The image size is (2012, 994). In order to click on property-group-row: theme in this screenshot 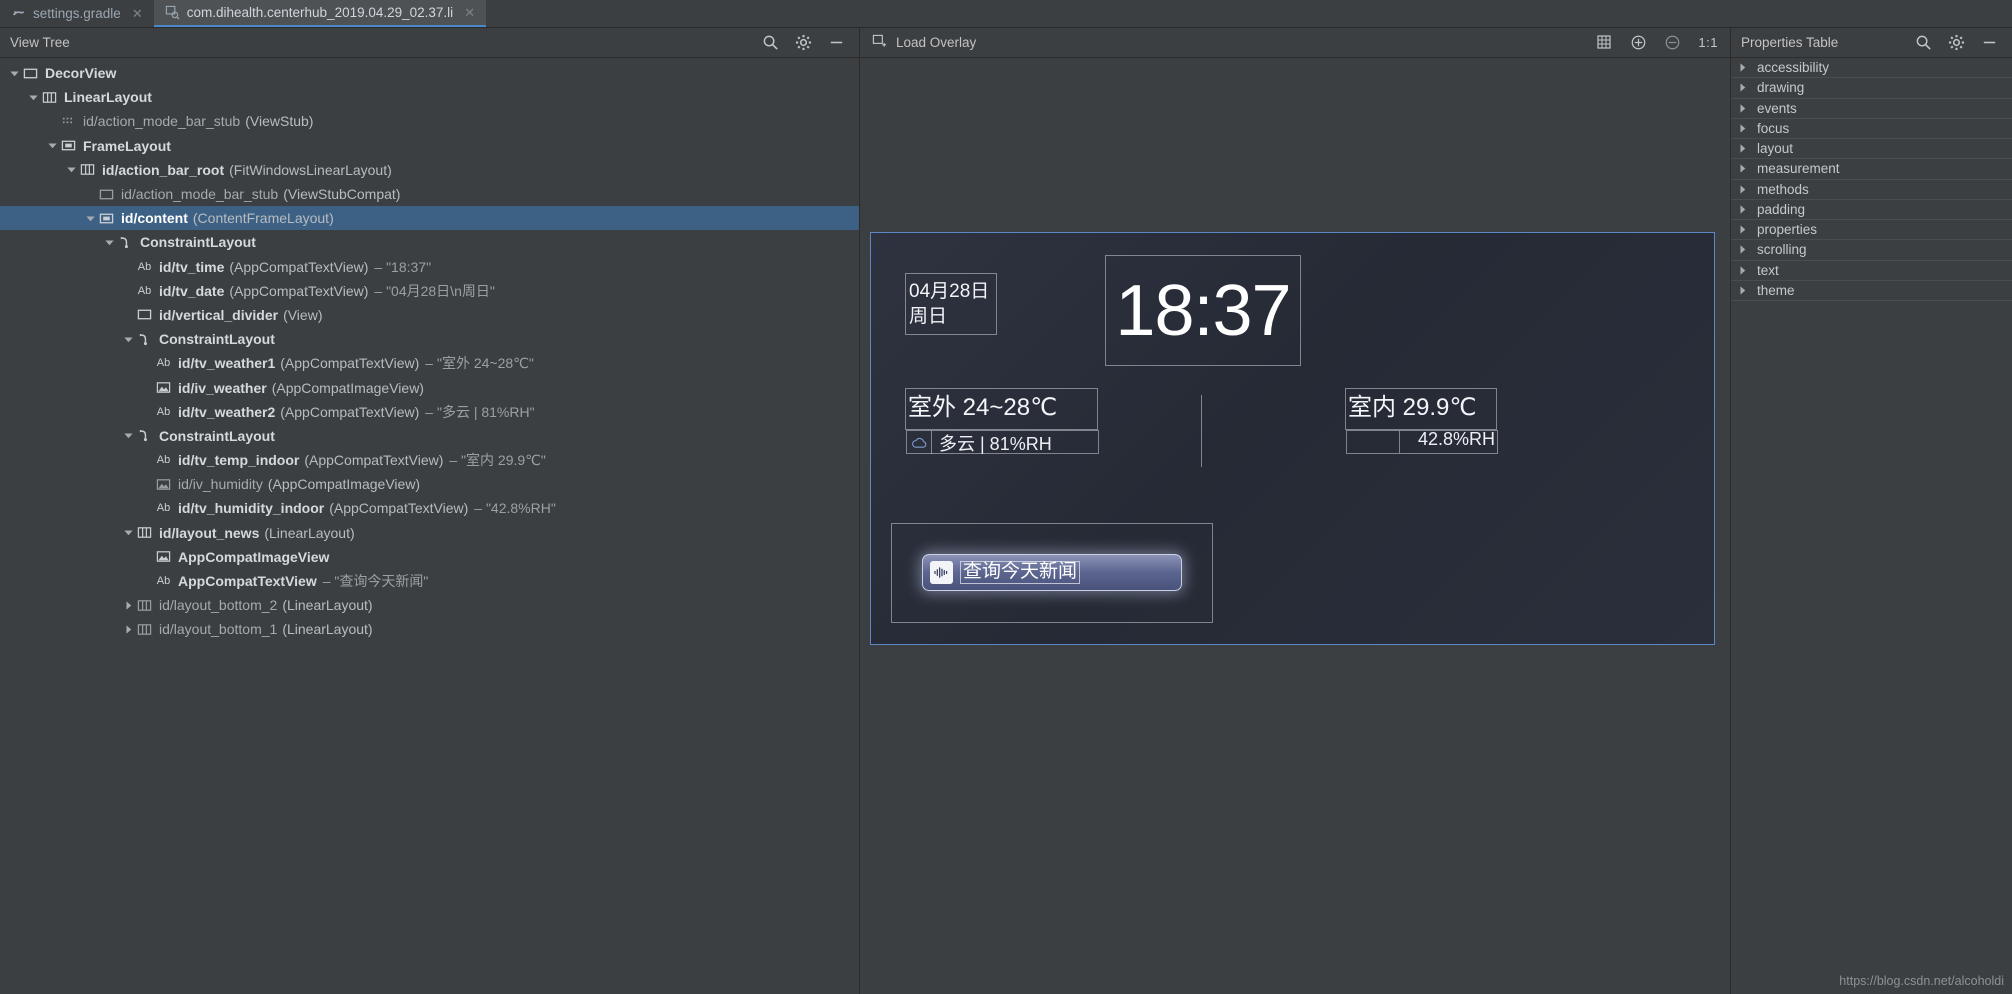, I will do `click(1871, 291)`.